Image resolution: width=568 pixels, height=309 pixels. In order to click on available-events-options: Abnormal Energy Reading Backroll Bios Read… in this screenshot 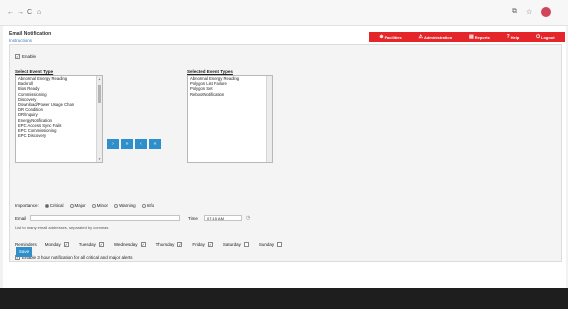, I will do `click(59, 107)`.